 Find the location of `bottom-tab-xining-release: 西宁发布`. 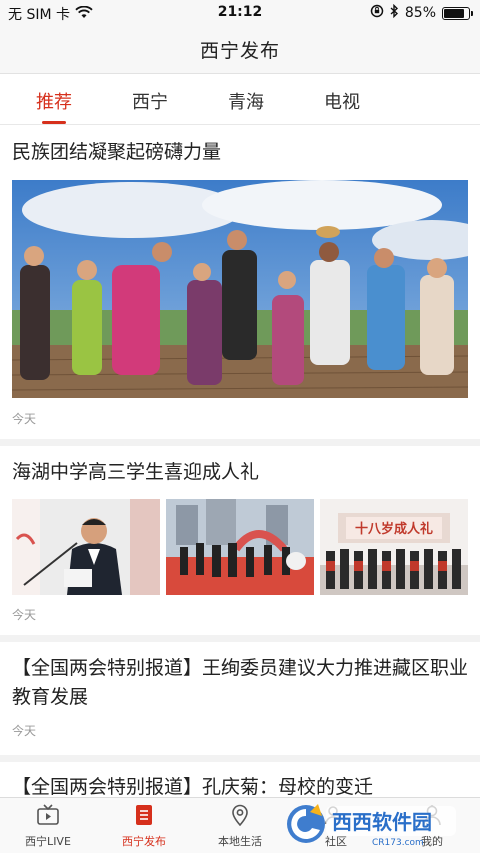

bottom-tab-xining-release: 西宁发布 is located at coordinates (144, 826).